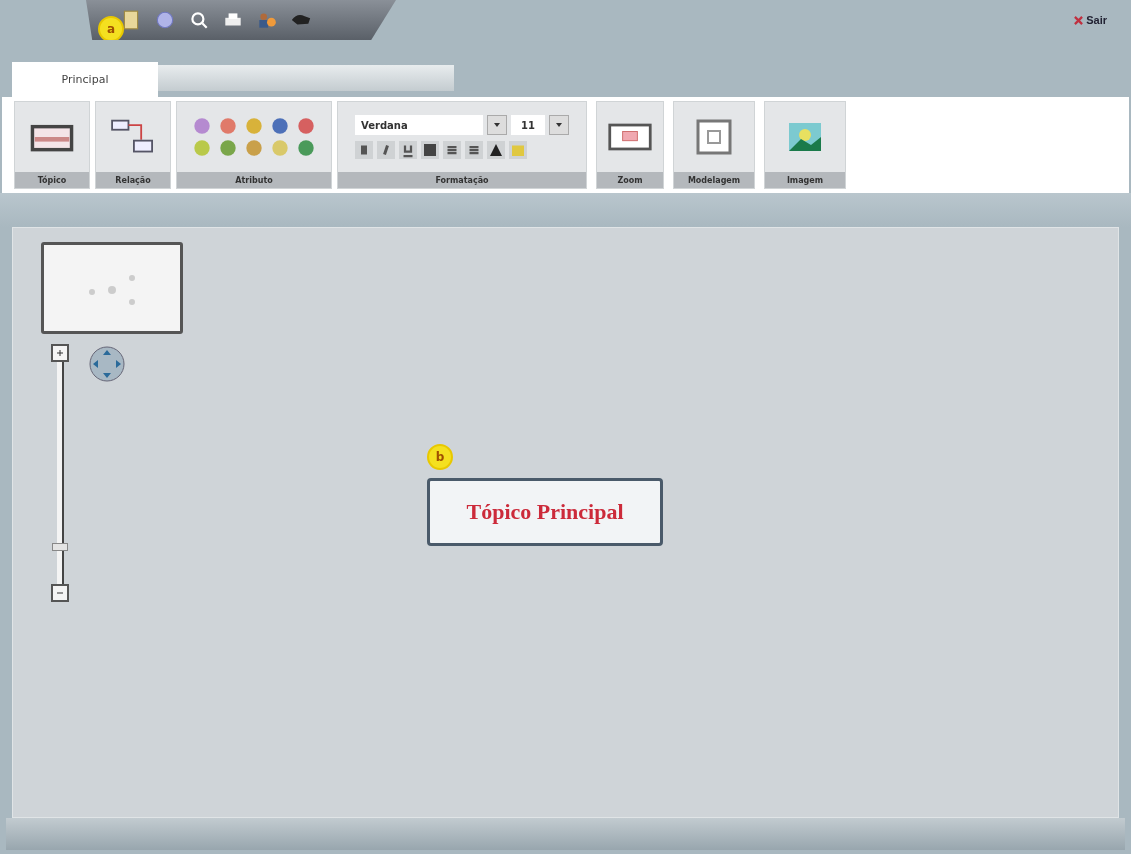 The height and width of the screenshot is (854, 1131). I want to click on slider-thumb, so click(60, 546).